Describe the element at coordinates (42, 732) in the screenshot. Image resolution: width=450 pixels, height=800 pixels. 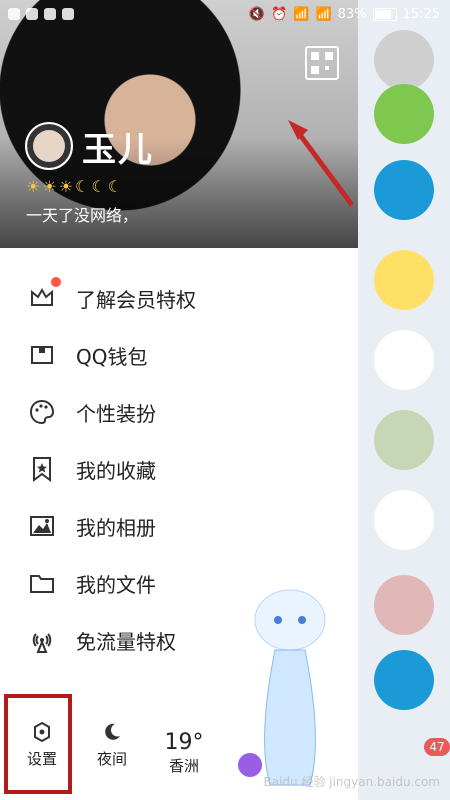
I see `settings-icon` at that location.